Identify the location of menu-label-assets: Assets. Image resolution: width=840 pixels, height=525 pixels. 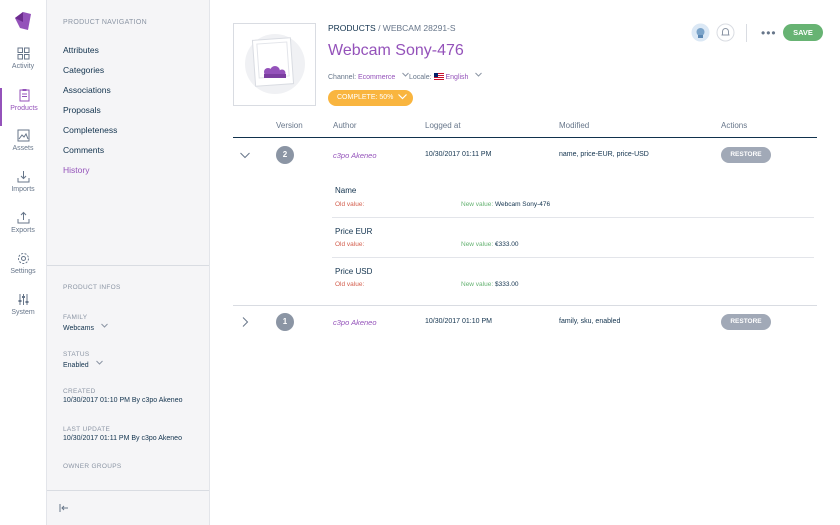
(23, 148).